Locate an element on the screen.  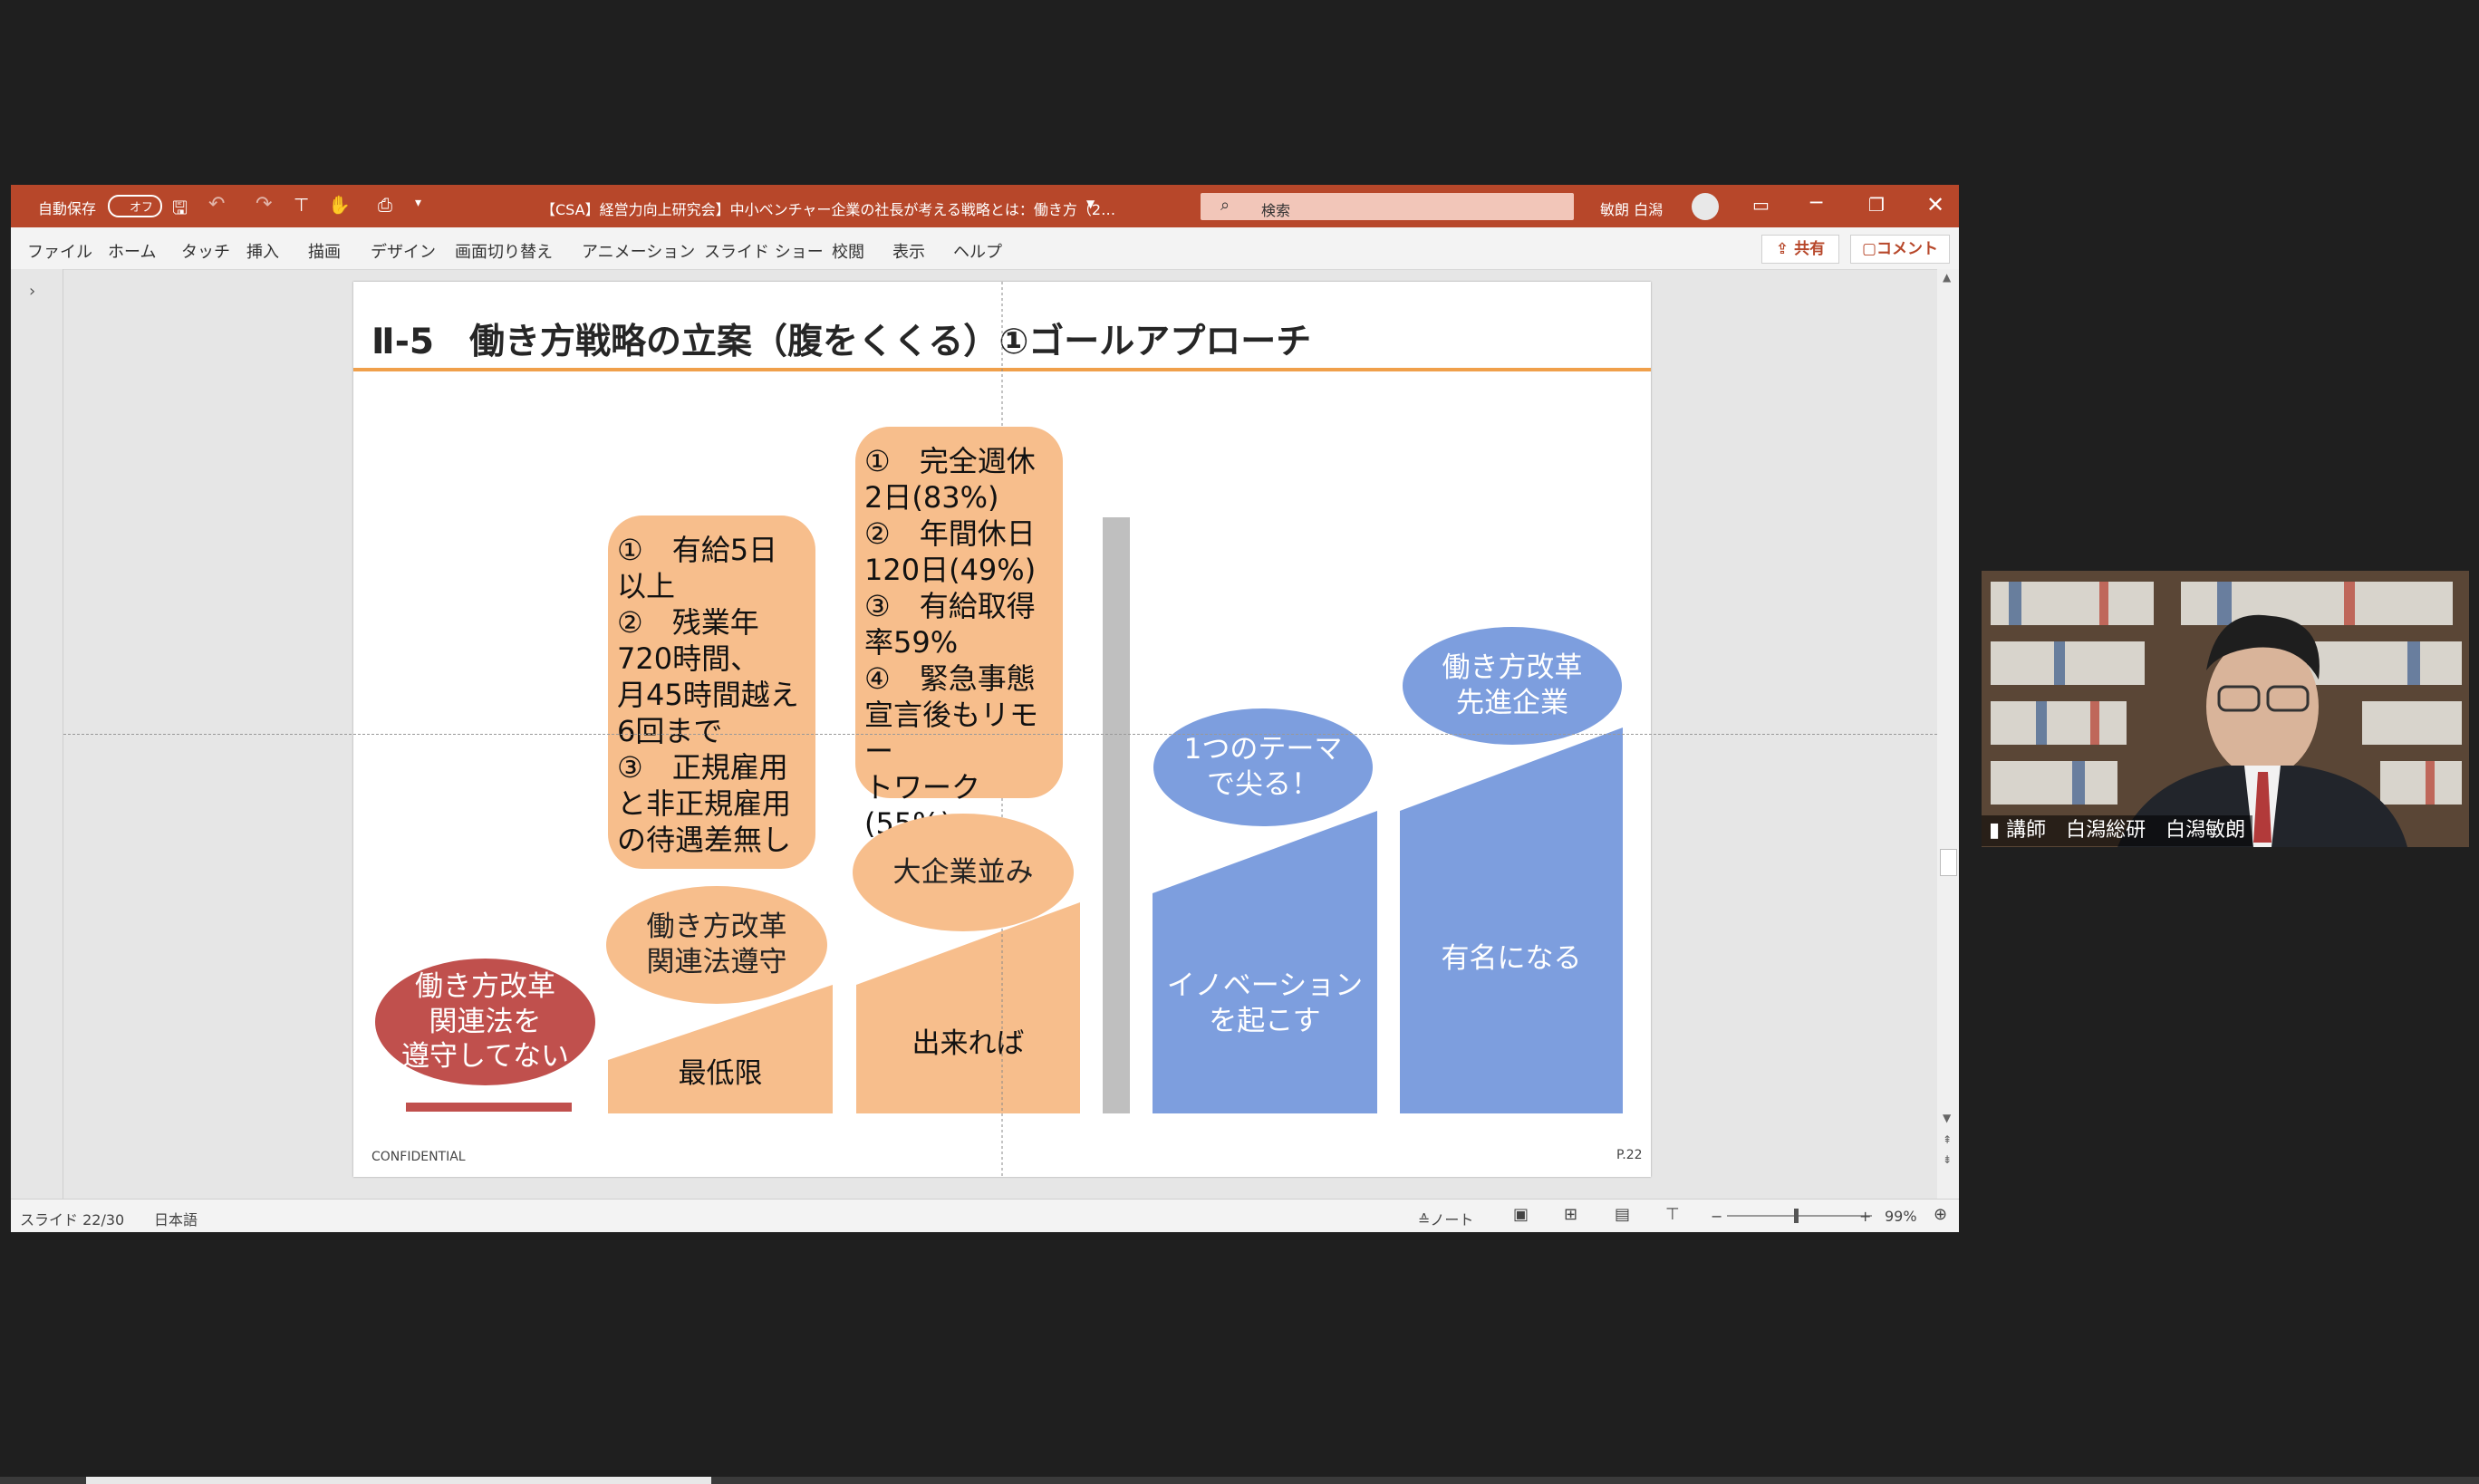
thumbnail-pane-collapsed: › is located at coordinates (37, 734).